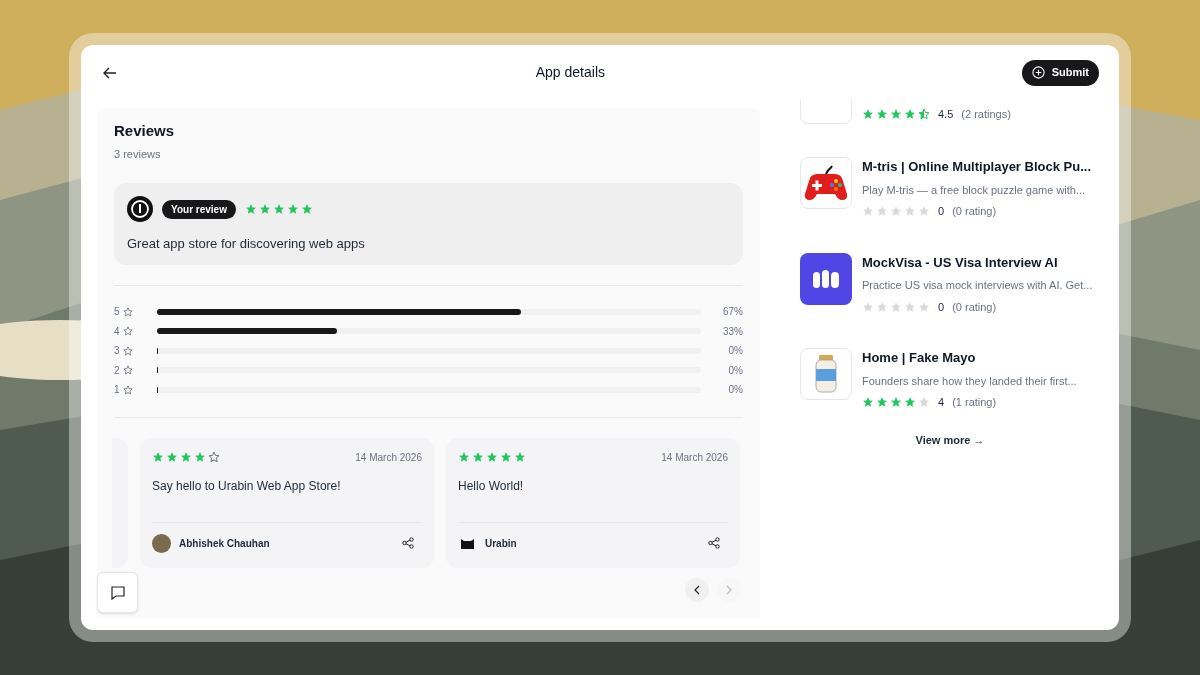  Describe the element at coordinates (501, 543) in the screenshot. I see `author-name: Urabin` at that location.